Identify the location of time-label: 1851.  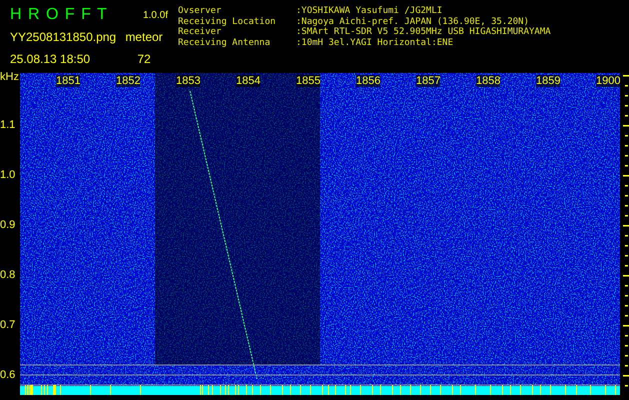
(68, 81).